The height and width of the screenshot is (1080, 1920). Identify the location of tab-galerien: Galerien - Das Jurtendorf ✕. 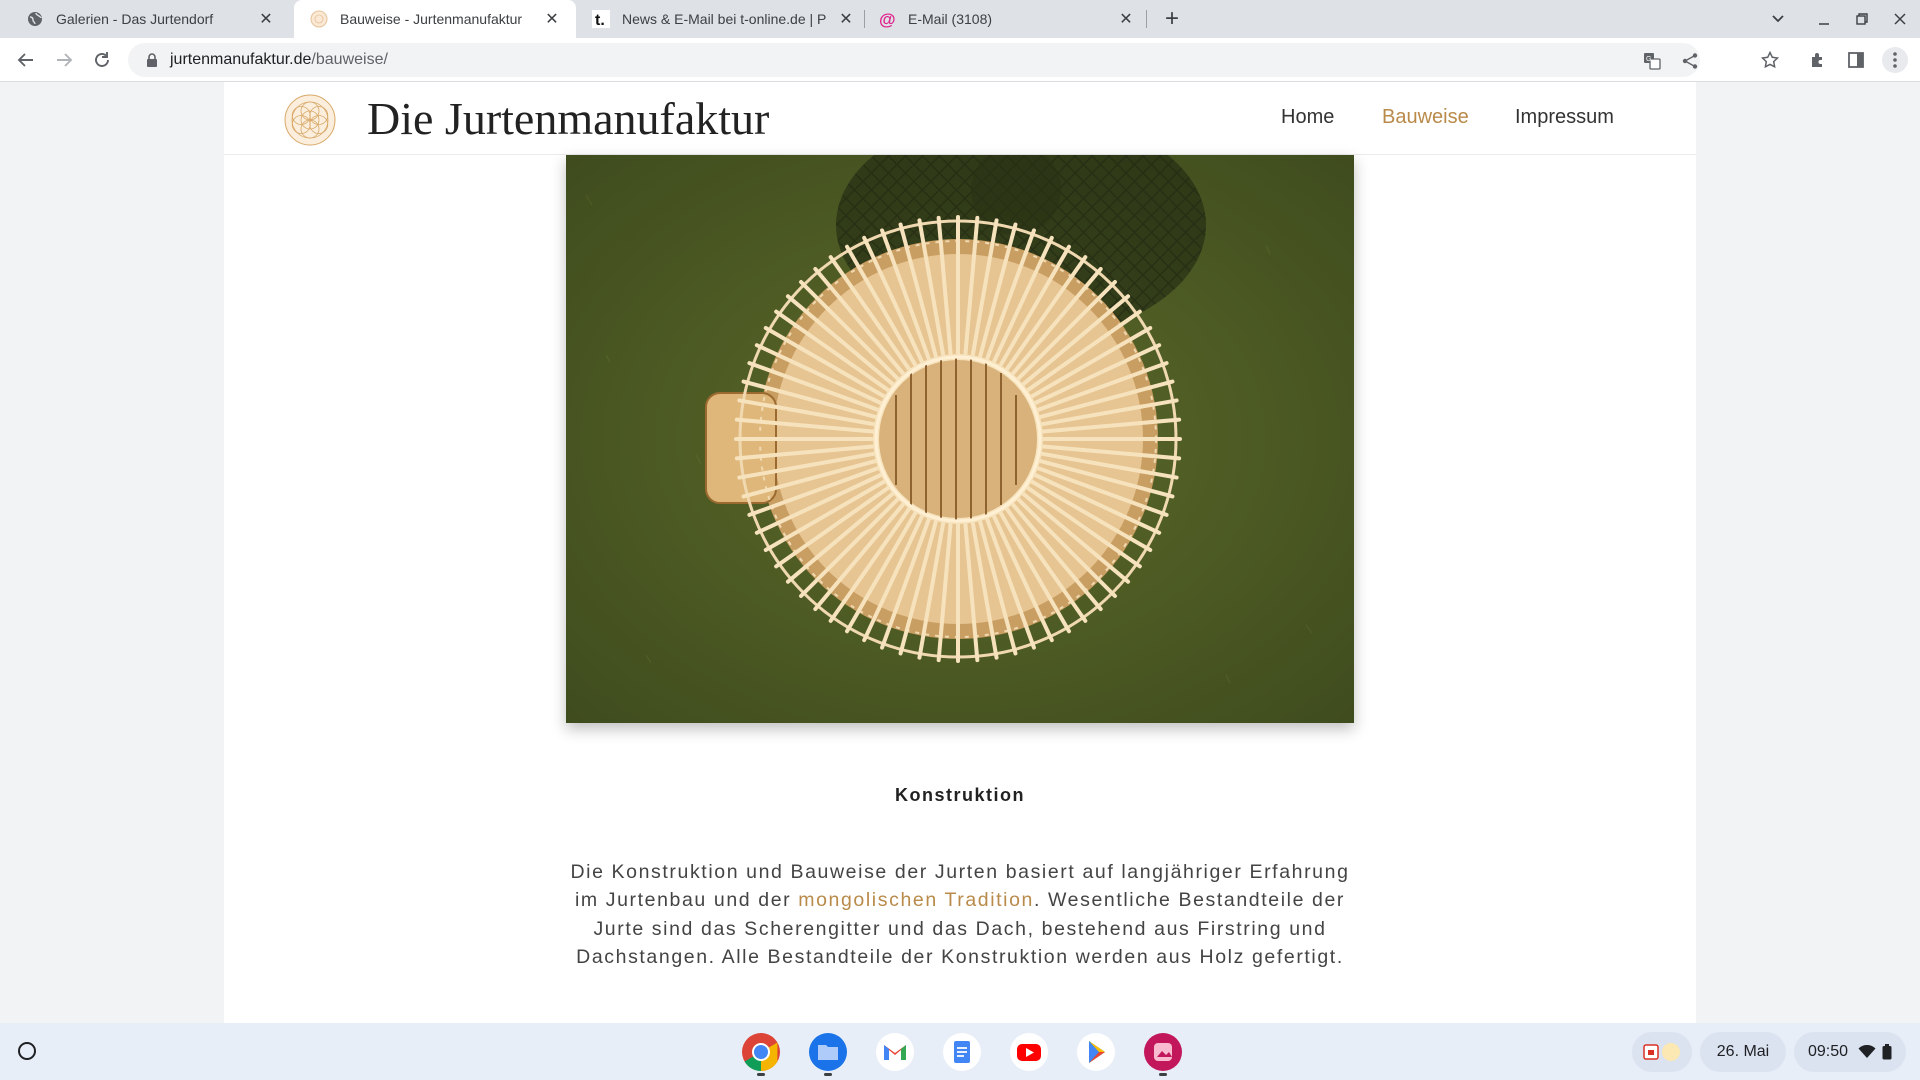
(145, 19).